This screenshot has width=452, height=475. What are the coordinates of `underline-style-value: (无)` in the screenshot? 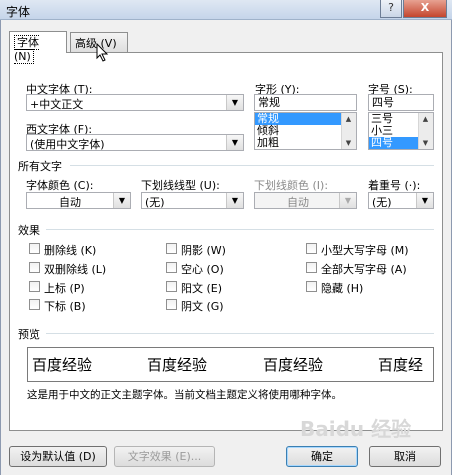 It's located at (155, 202).